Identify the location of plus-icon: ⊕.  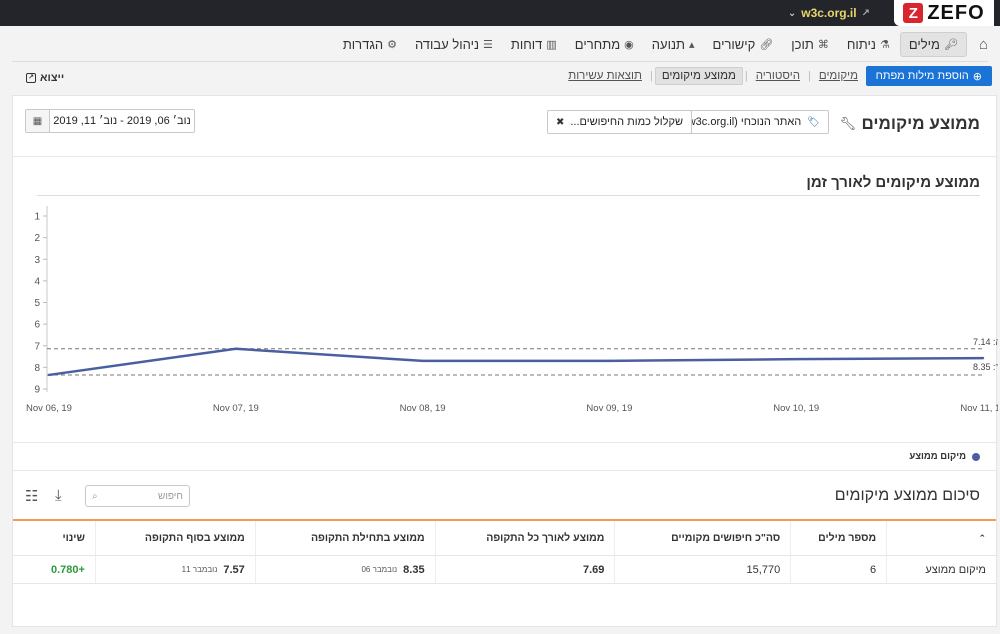
(977, 76).